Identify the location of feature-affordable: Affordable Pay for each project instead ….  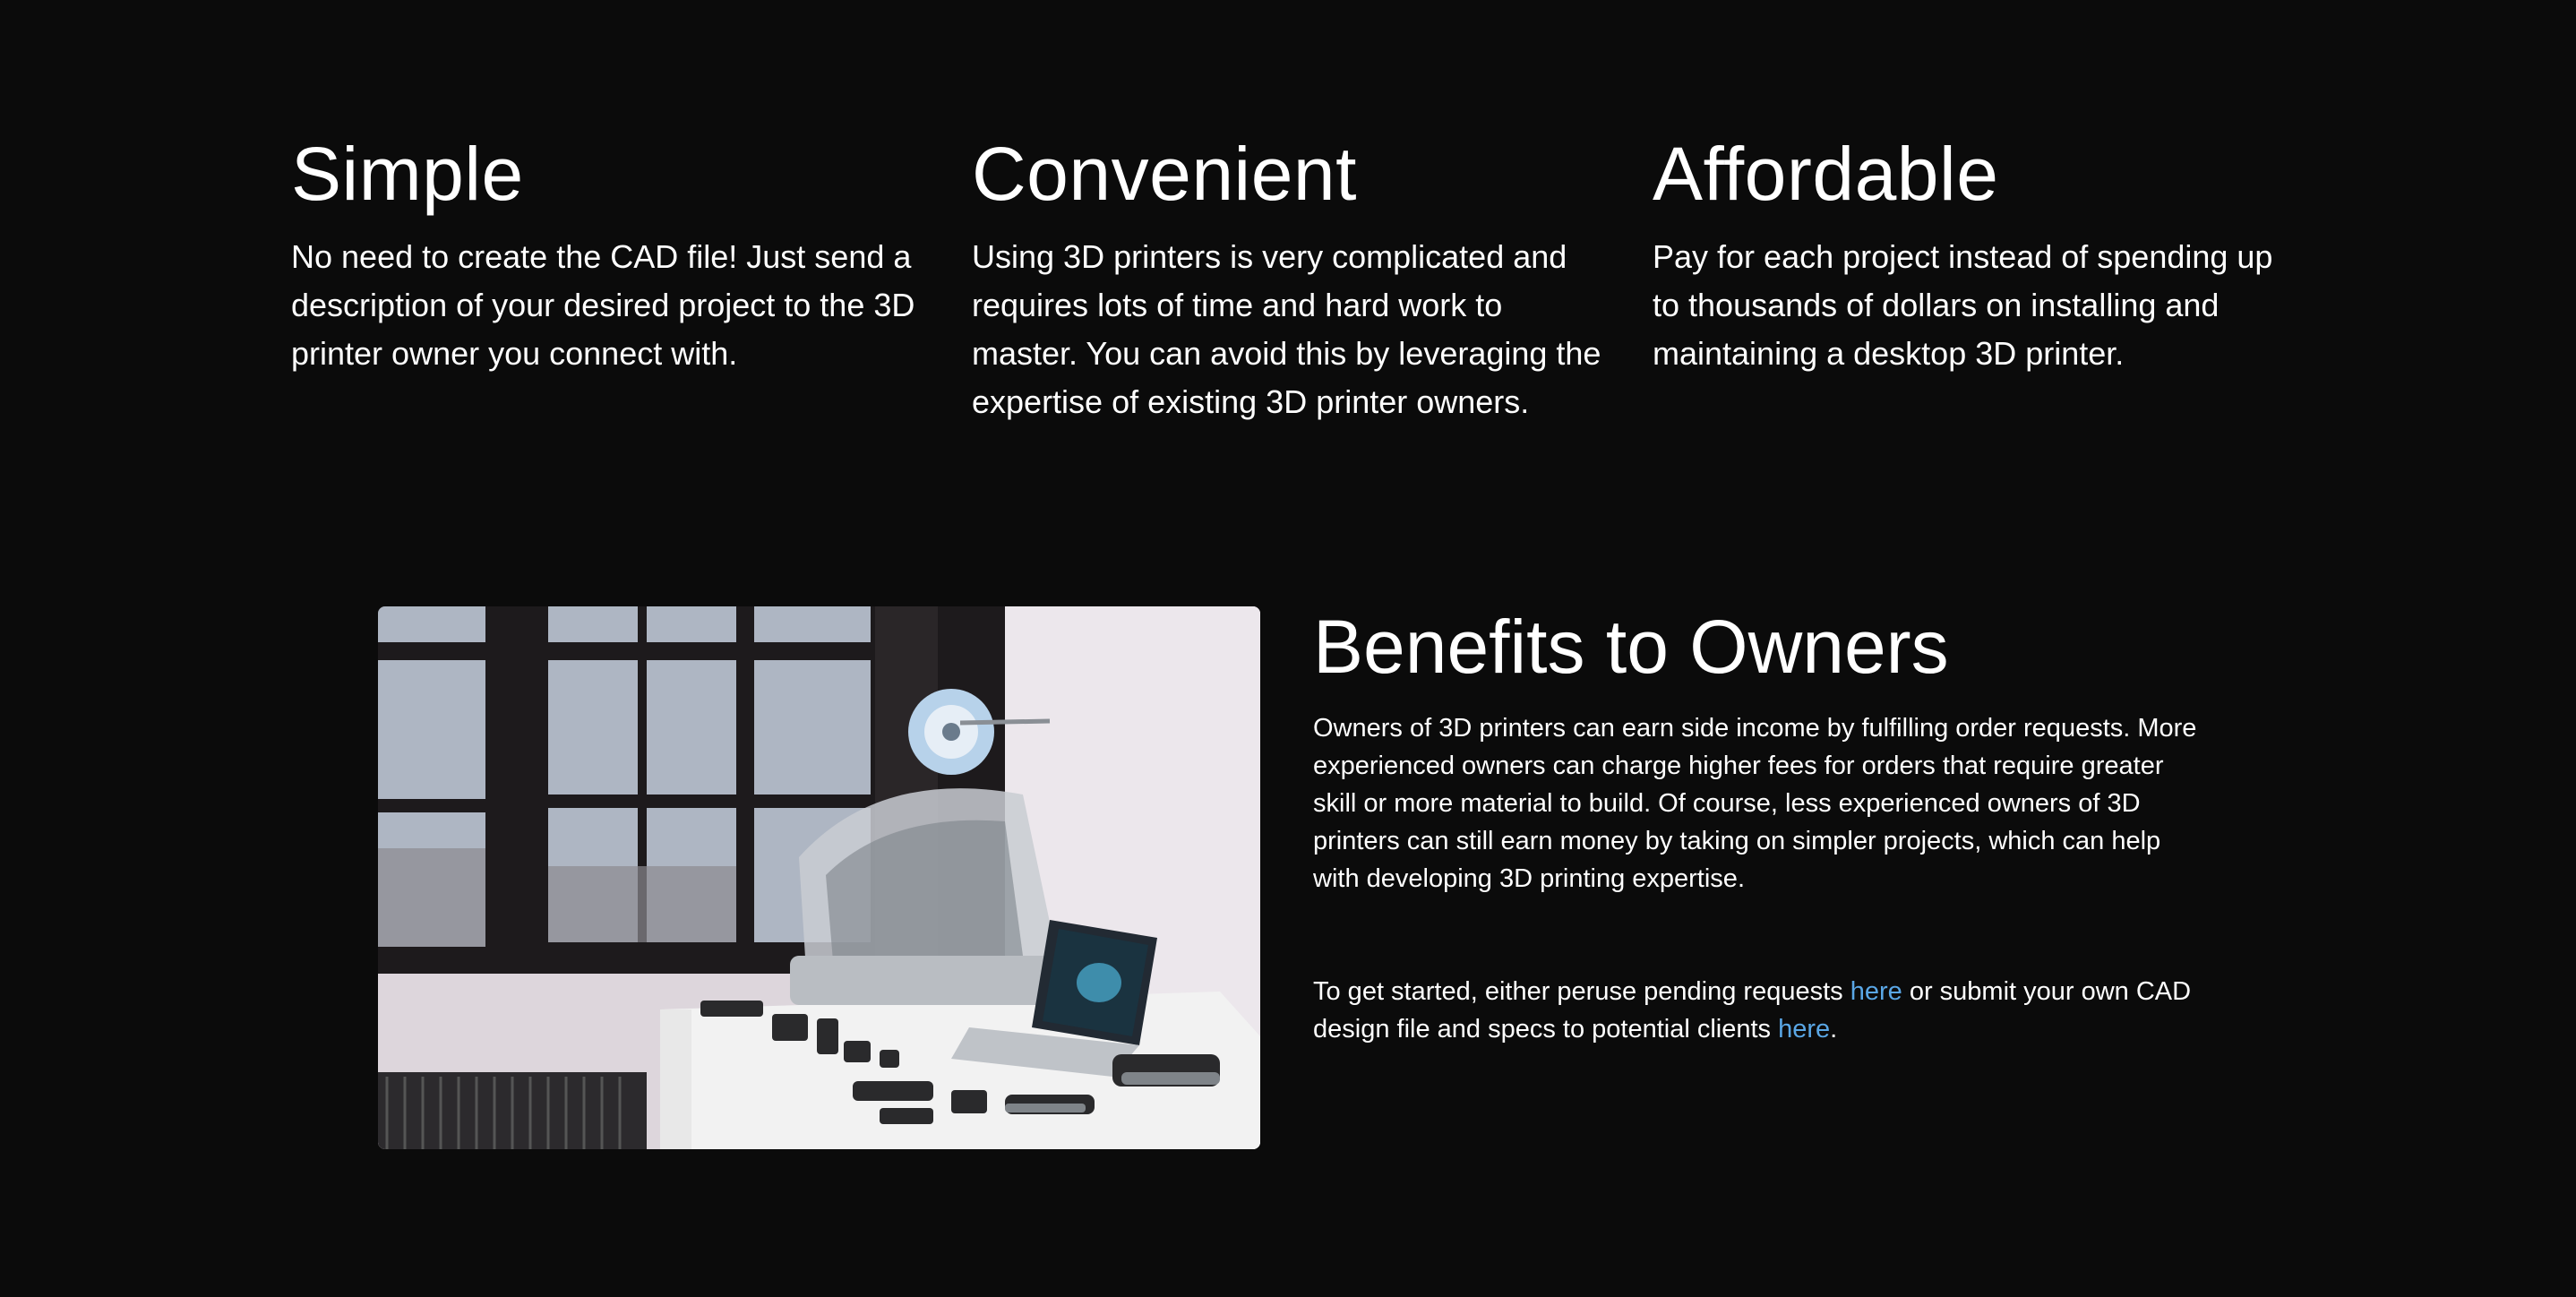
(1993, 275).